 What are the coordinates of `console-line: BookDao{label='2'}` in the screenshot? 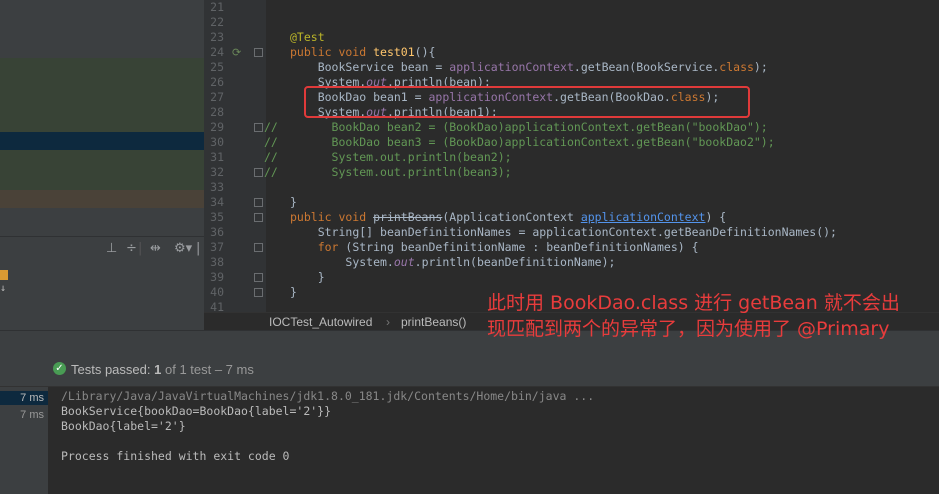 It's located at (123, 426).